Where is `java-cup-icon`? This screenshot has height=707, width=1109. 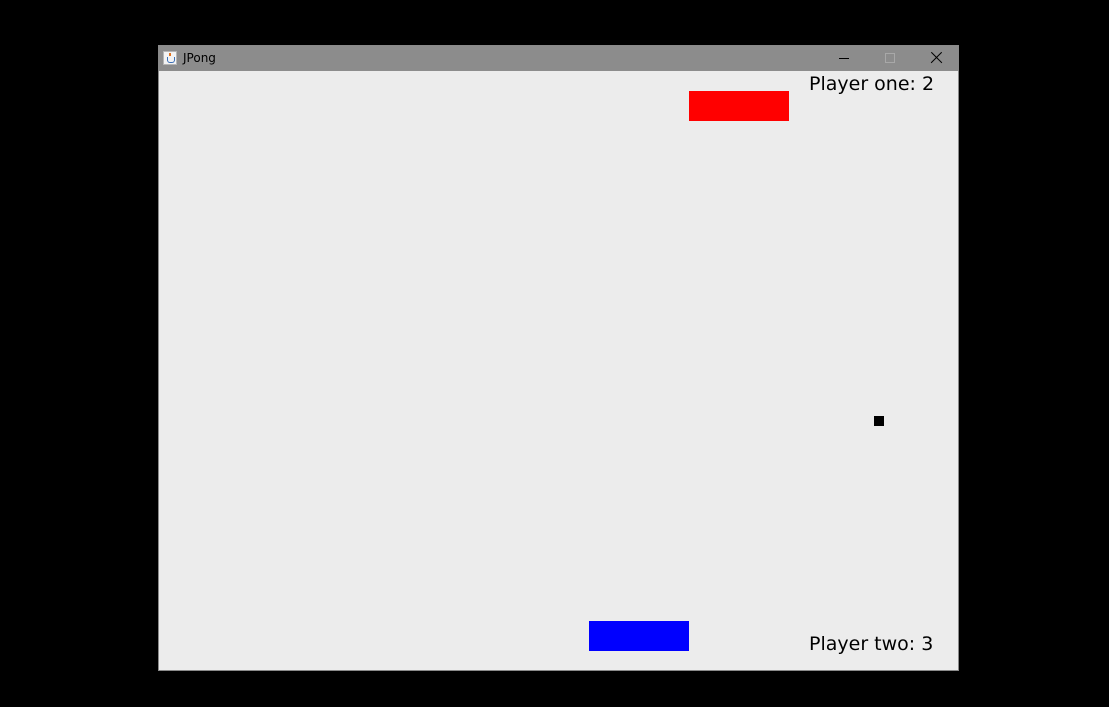 java-cup-icon is located at coordinates (170, 58).